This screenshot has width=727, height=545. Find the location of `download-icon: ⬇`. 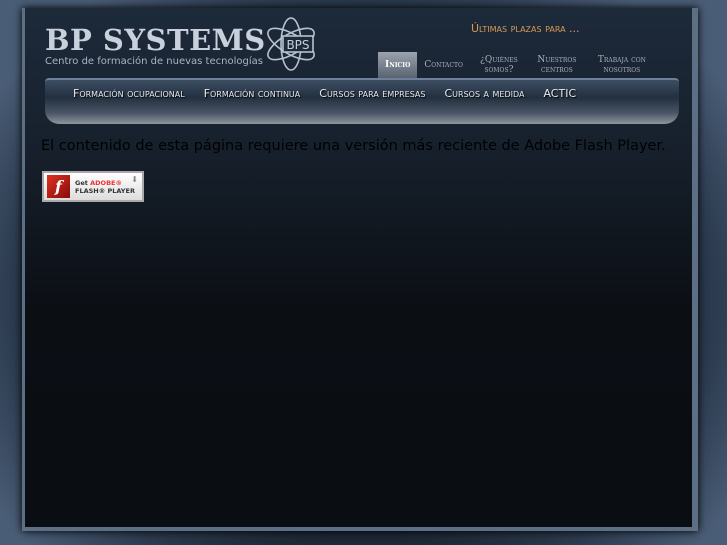

download-icon: ⬇ is located at coordinates (134, 179).